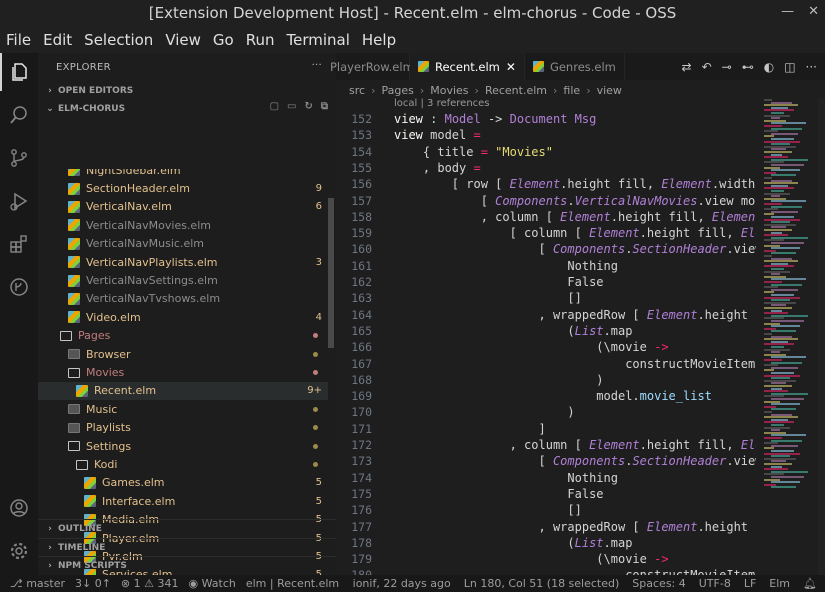 This screenshot has height=592, width=825. Describe the element at coordinates (118, 40) in the screenshot. I see `menu-selection: Selection` at that location.